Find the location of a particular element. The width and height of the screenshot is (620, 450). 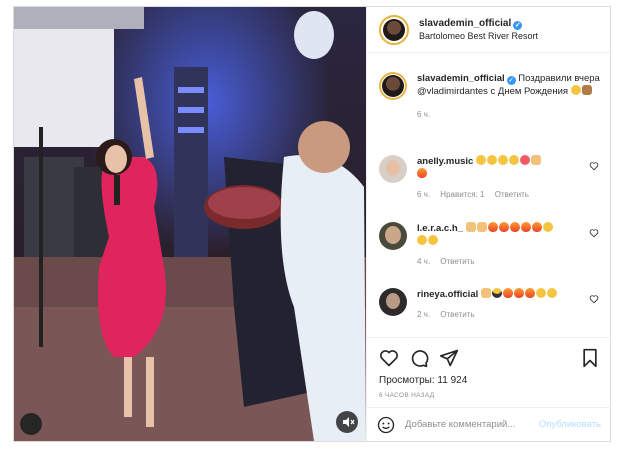

action-icons is located at coordinates (419, 358).